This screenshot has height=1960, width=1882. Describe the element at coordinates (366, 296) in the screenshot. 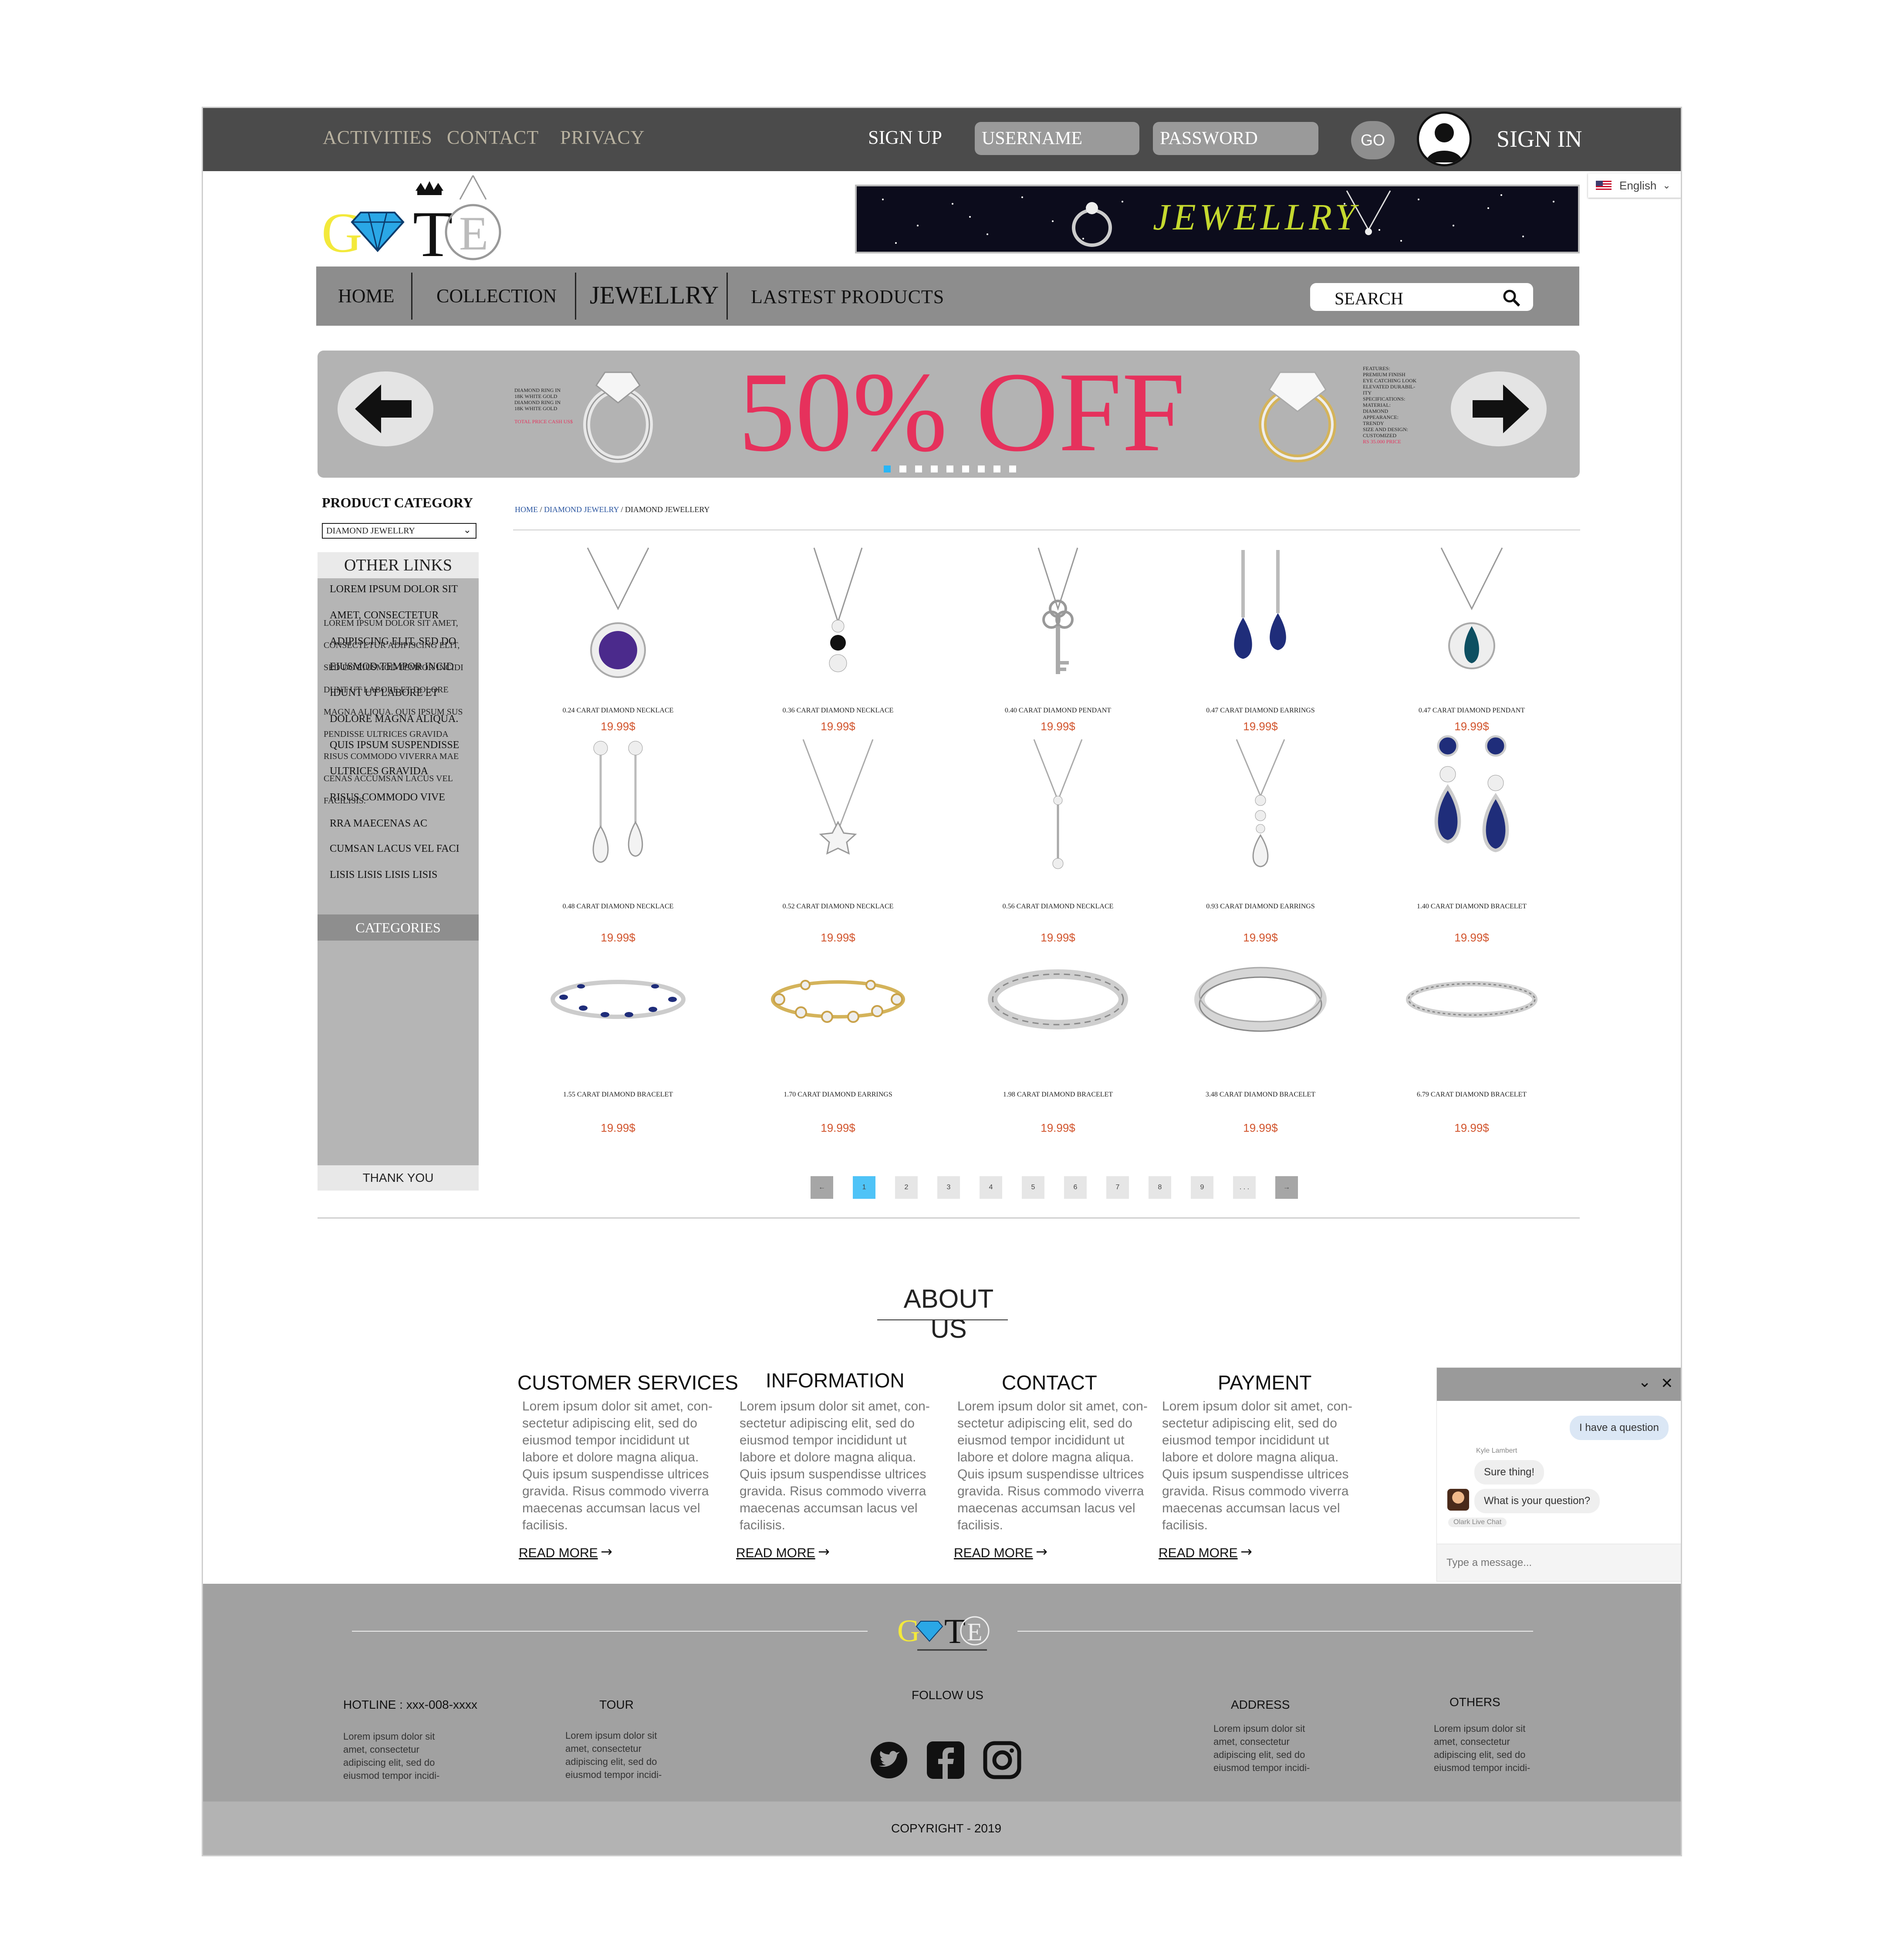

I see `nav-home: HOME` at that location.